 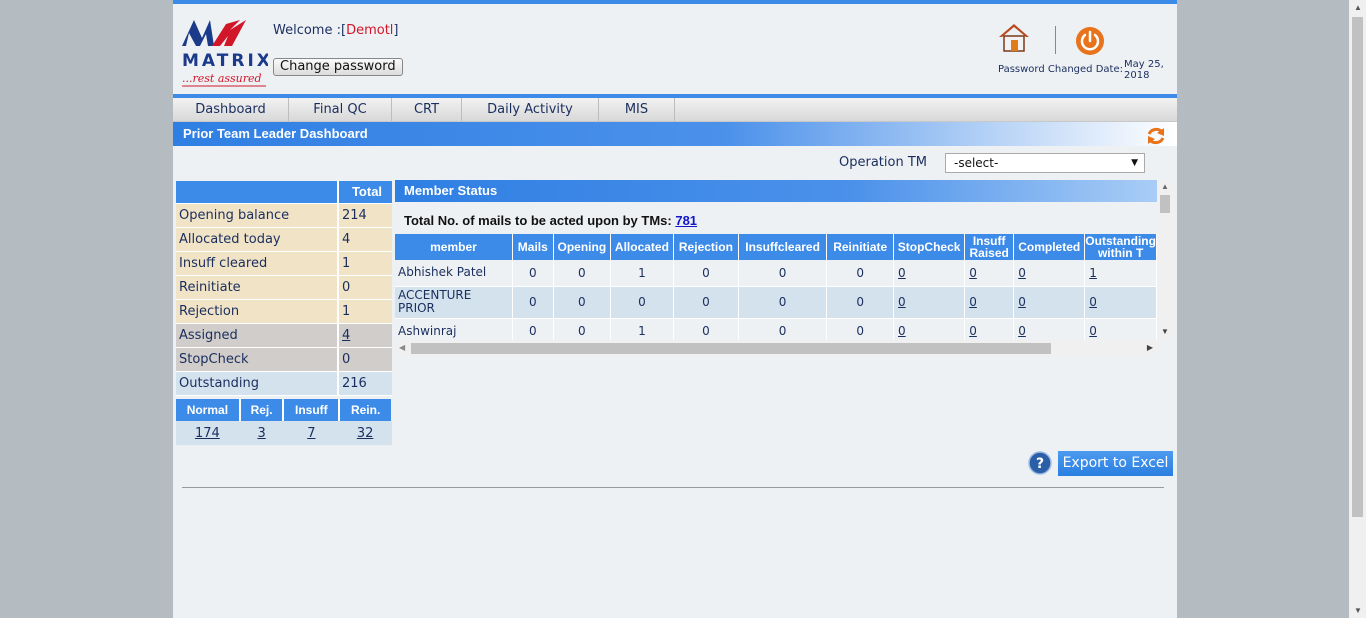 What do you see at coordinates (1150, 347) in the screenshot?
I see `scroll-right-icon: ▶` at bounding box center [1150, 347].